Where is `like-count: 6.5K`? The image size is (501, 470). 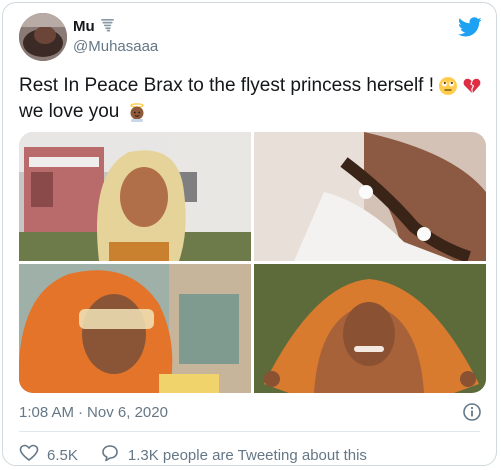
like-count: 6.5K is located at coordinates (62, 455).